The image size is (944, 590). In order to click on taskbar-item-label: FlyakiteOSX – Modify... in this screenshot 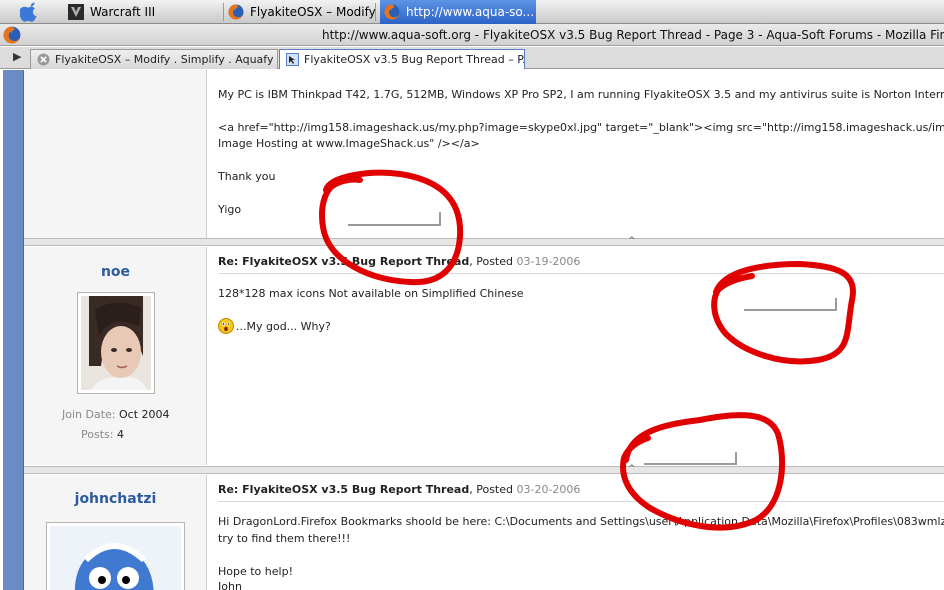, I will do `click(313, 12)`.